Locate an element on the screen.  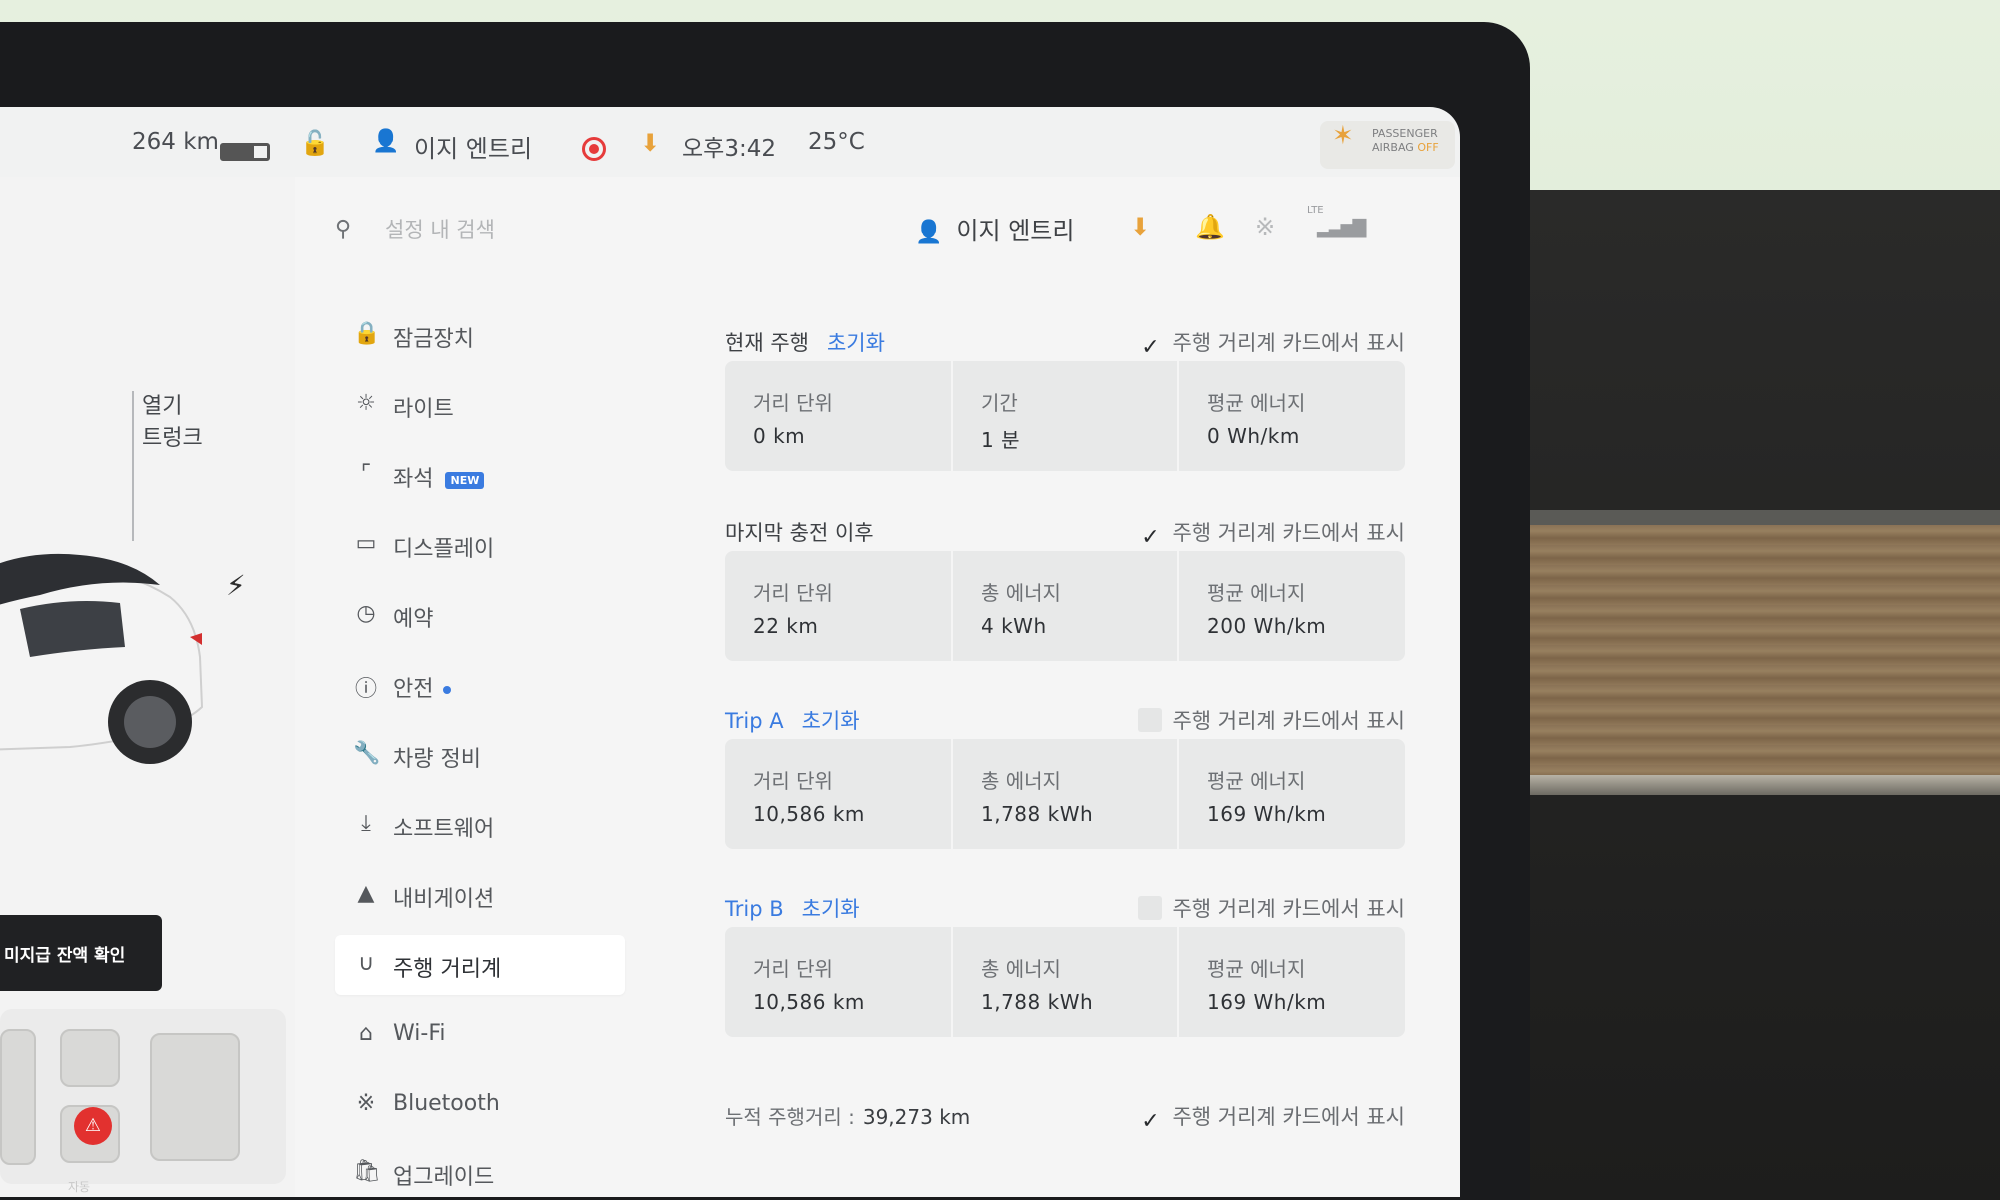
section-title: Trip B is located at coordinates (754, 909).